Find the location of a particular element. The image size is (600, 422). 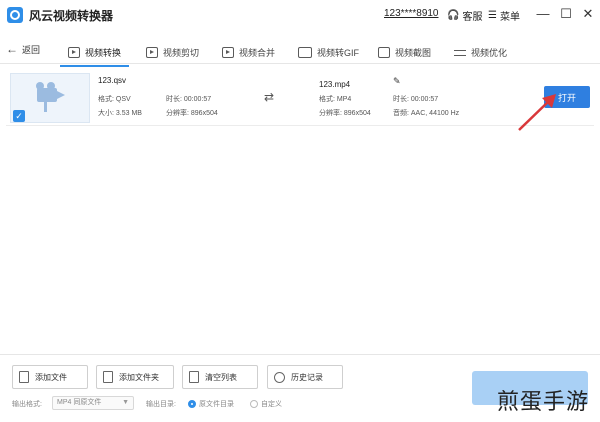

back-label: 返回 is located at coordinates (31, 49).